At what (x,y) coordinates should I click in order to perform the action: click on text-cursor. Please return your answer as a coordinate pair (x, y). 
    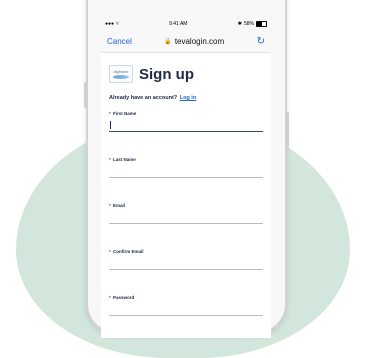
    Looking at the image, I should click on (110, 125).